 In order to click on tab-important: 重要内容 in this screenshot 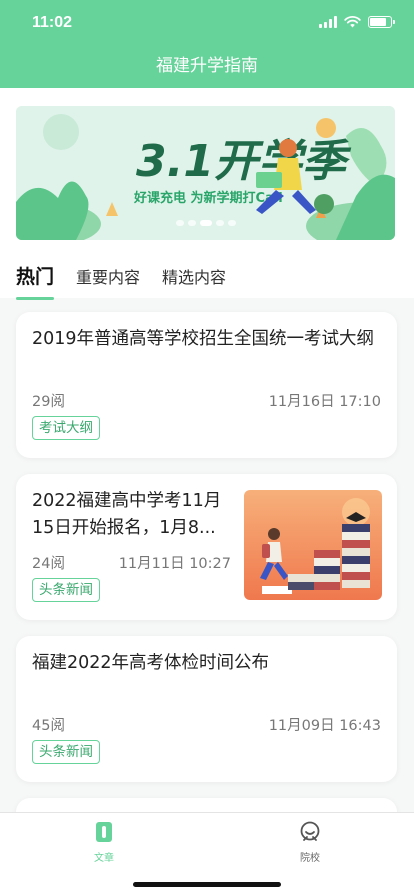, I will do `click(108, 278)`.